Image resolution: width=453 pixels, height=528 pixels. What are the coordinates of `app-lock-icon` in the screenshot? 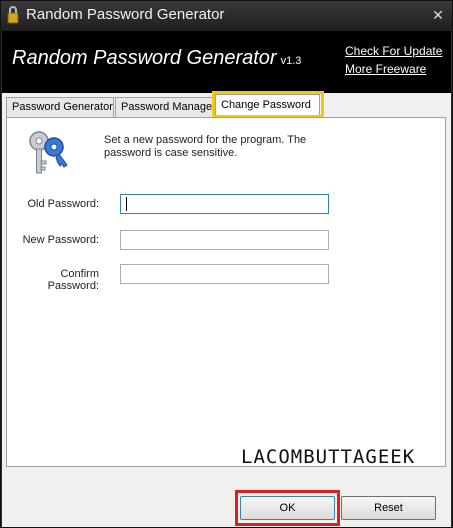 It's located at (13, 15).